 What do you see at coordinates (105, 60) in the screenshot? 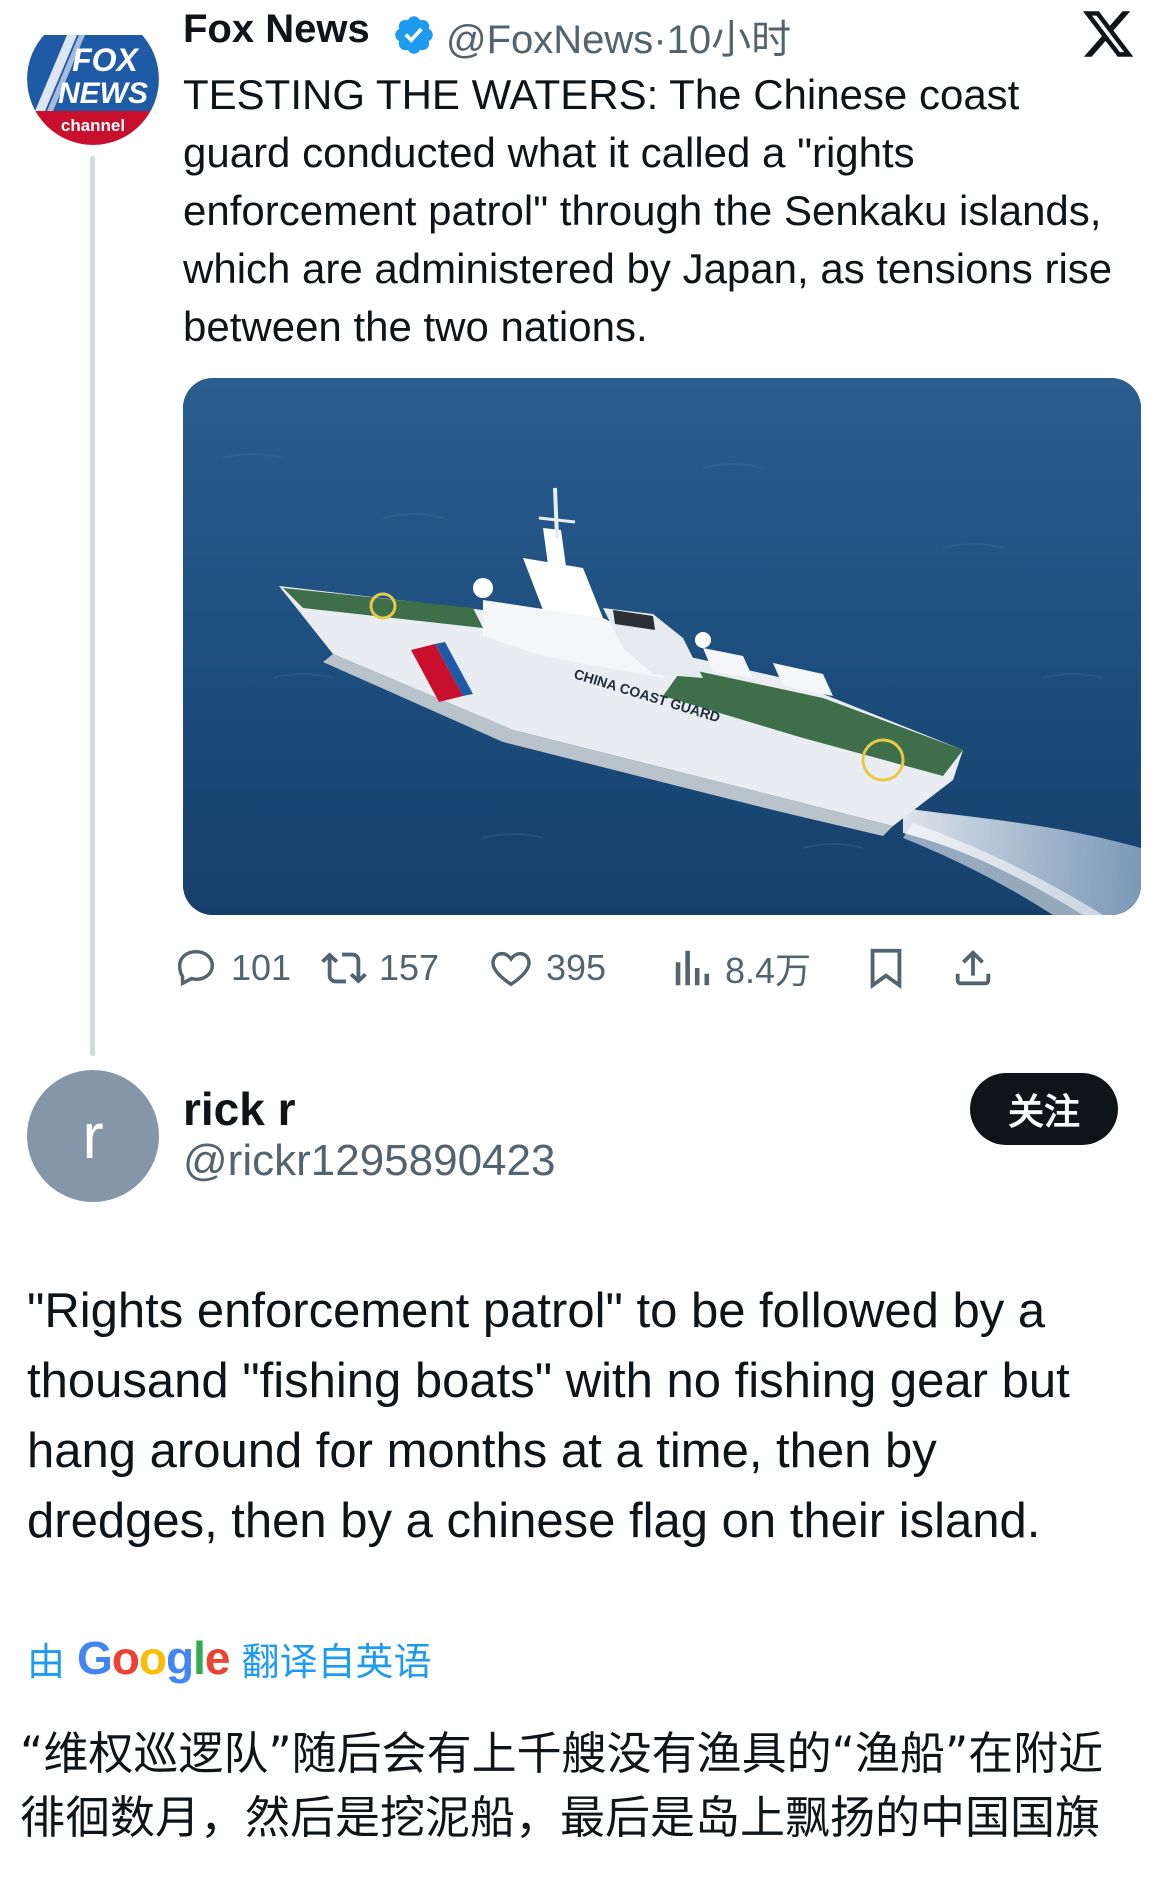
I see `svg-text: FOX` at bounding box center [105, 60].